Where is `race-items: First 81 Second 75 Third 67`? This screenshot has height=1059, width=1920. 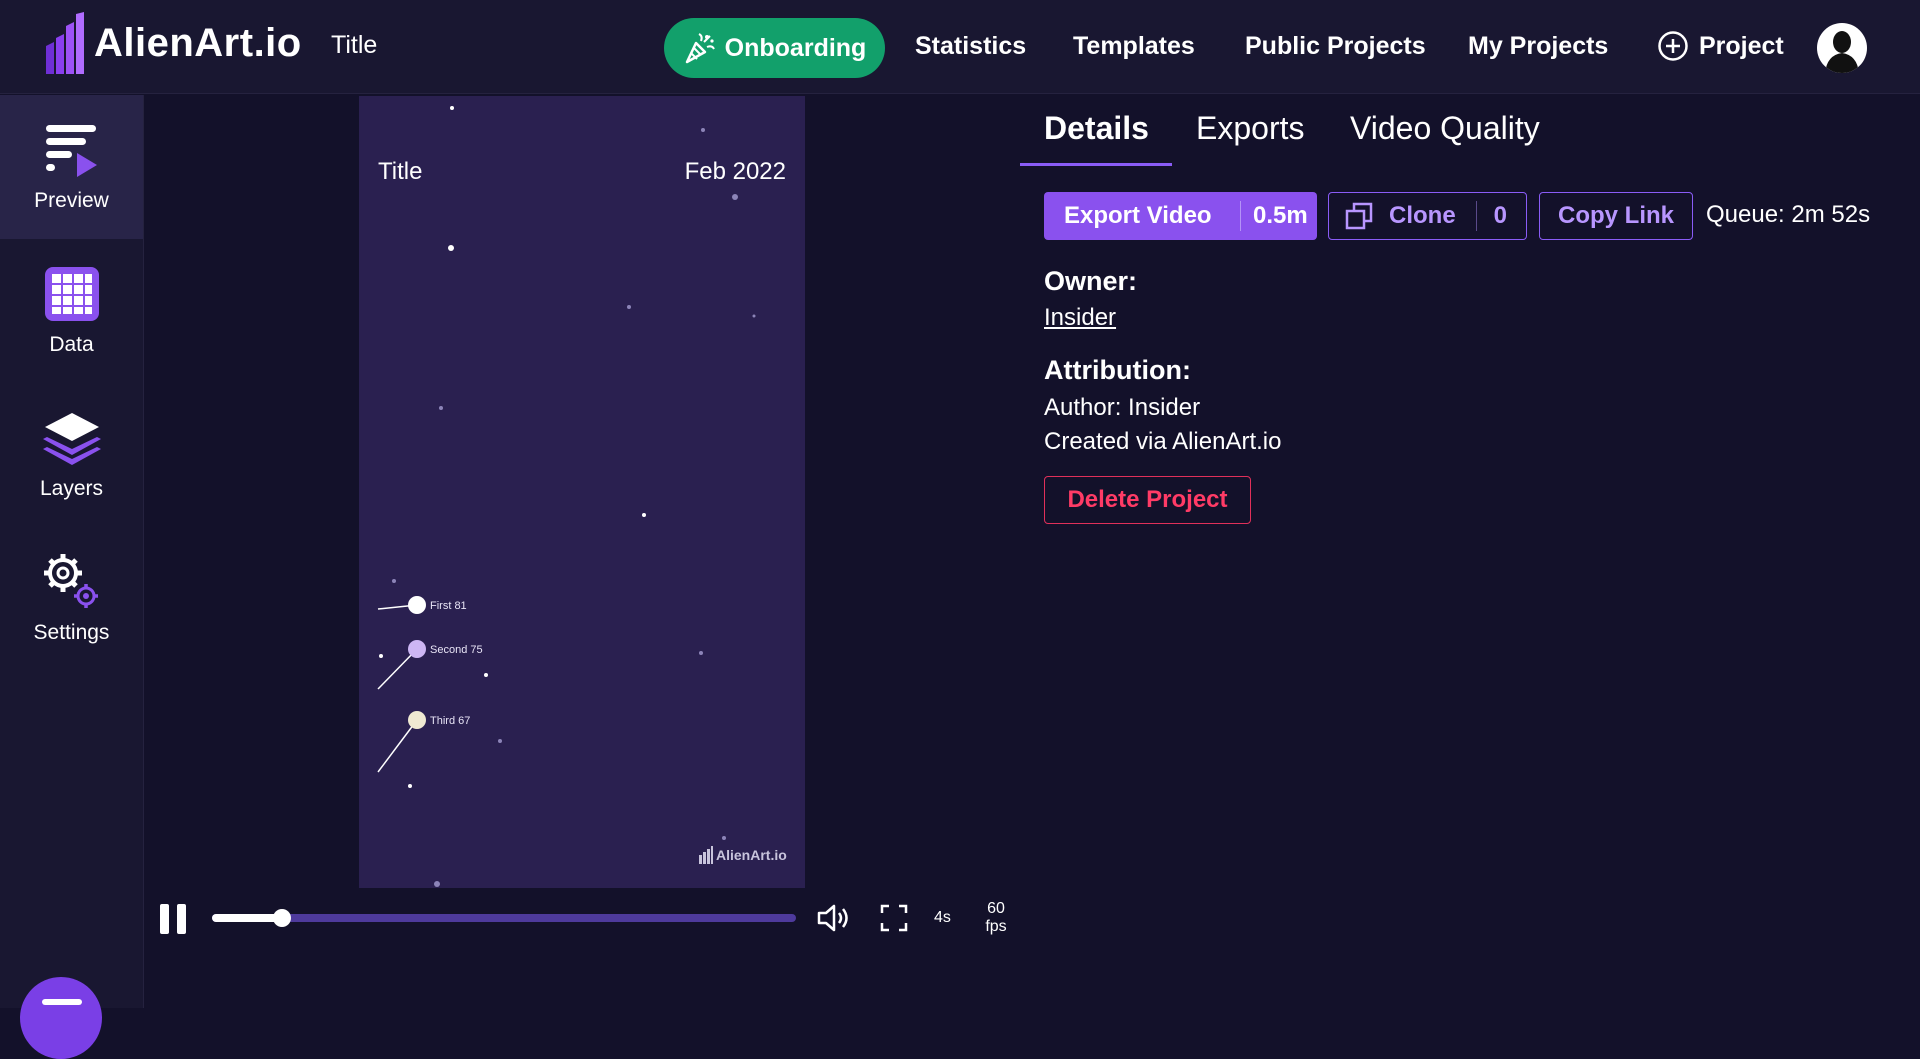 race-items: First 81 Second 75 Third 67 is located at coordinates (430, 684).